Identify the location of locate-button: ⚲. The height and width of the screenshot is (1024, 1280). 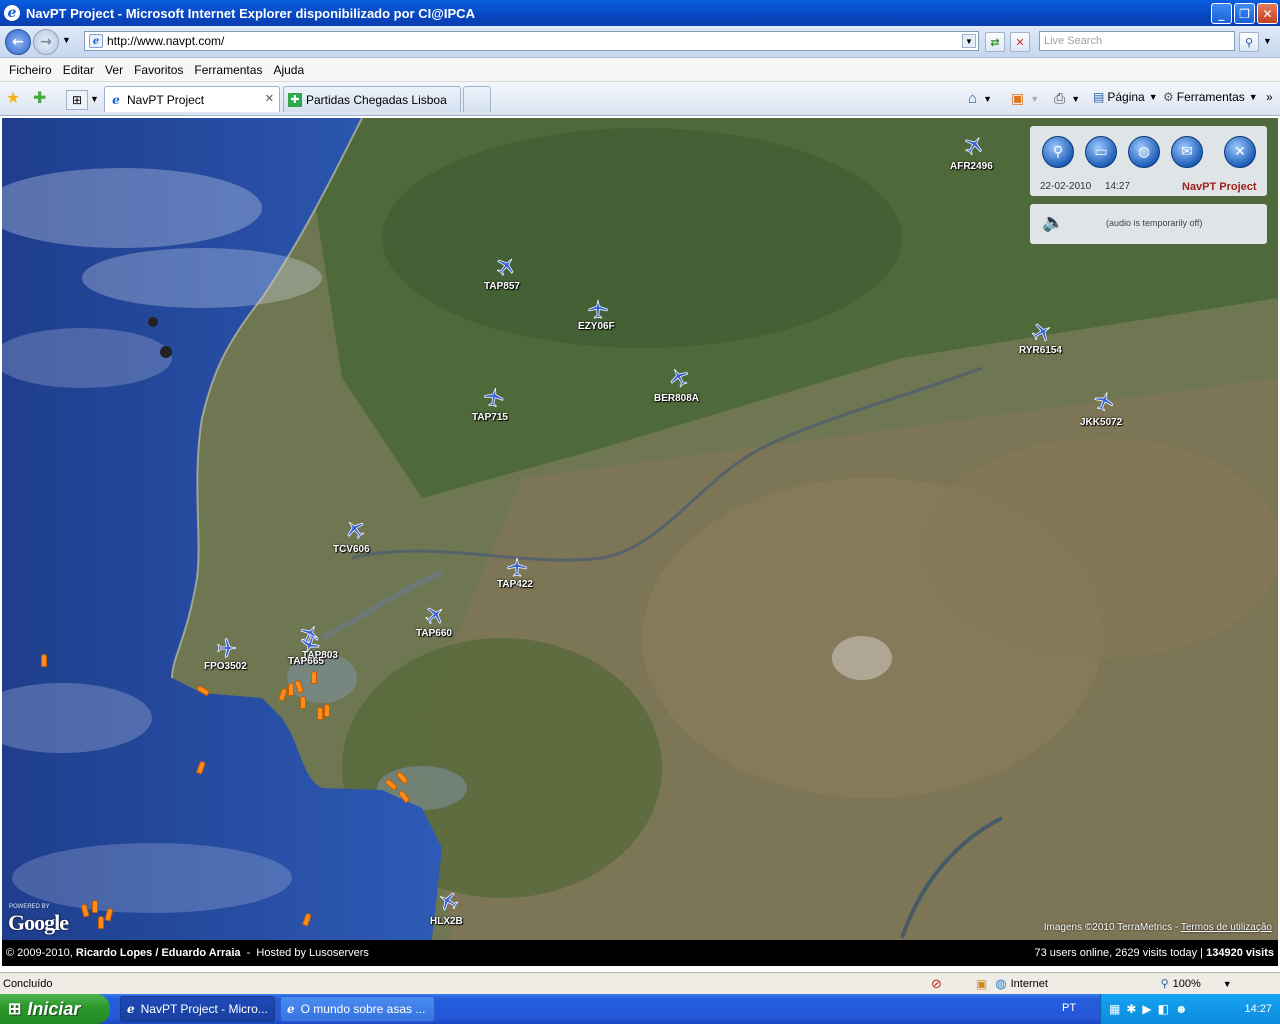
(1058, 152).